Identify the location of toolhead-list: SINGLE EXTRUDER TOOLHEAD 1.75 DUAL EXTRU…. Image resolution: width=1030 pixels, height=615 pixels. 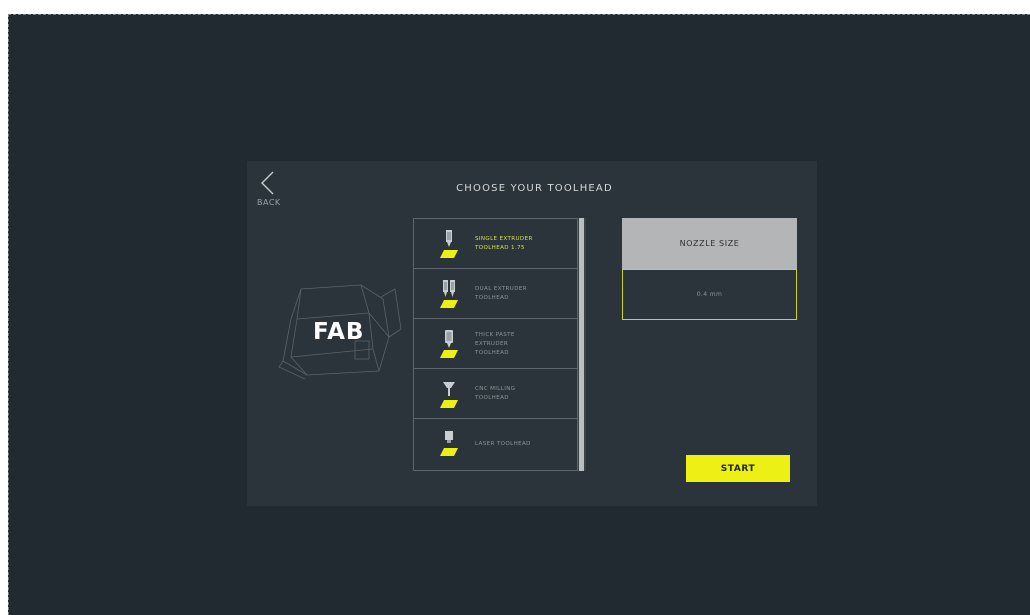
(495, 344).